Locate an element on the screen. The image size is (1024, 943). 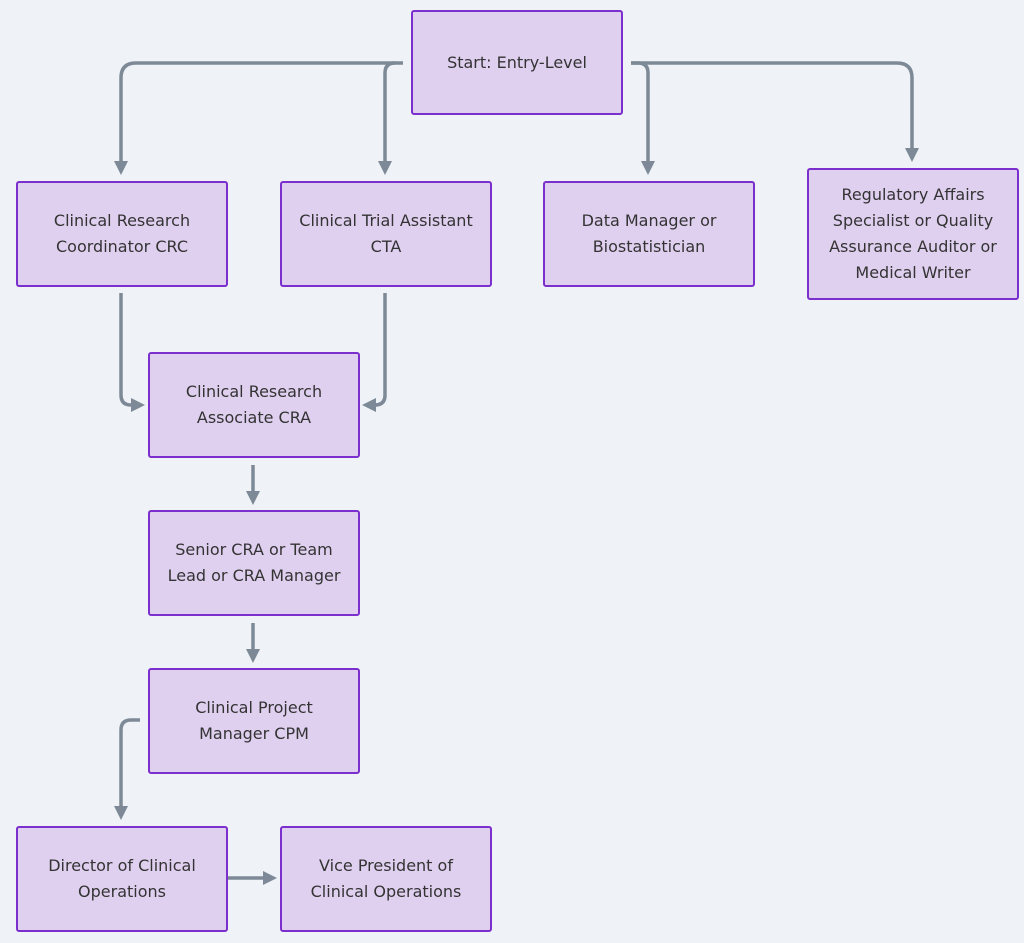
node-label: Data Manager or Biostatistician is located at coordinates (649, 233).